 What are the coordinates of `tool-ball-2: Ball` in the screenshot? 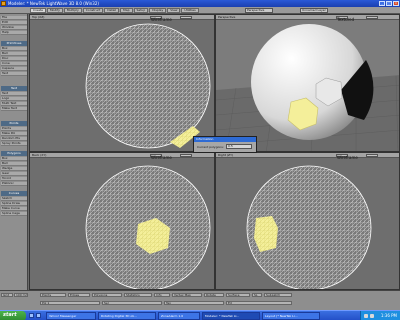 It's located at (14, 164).